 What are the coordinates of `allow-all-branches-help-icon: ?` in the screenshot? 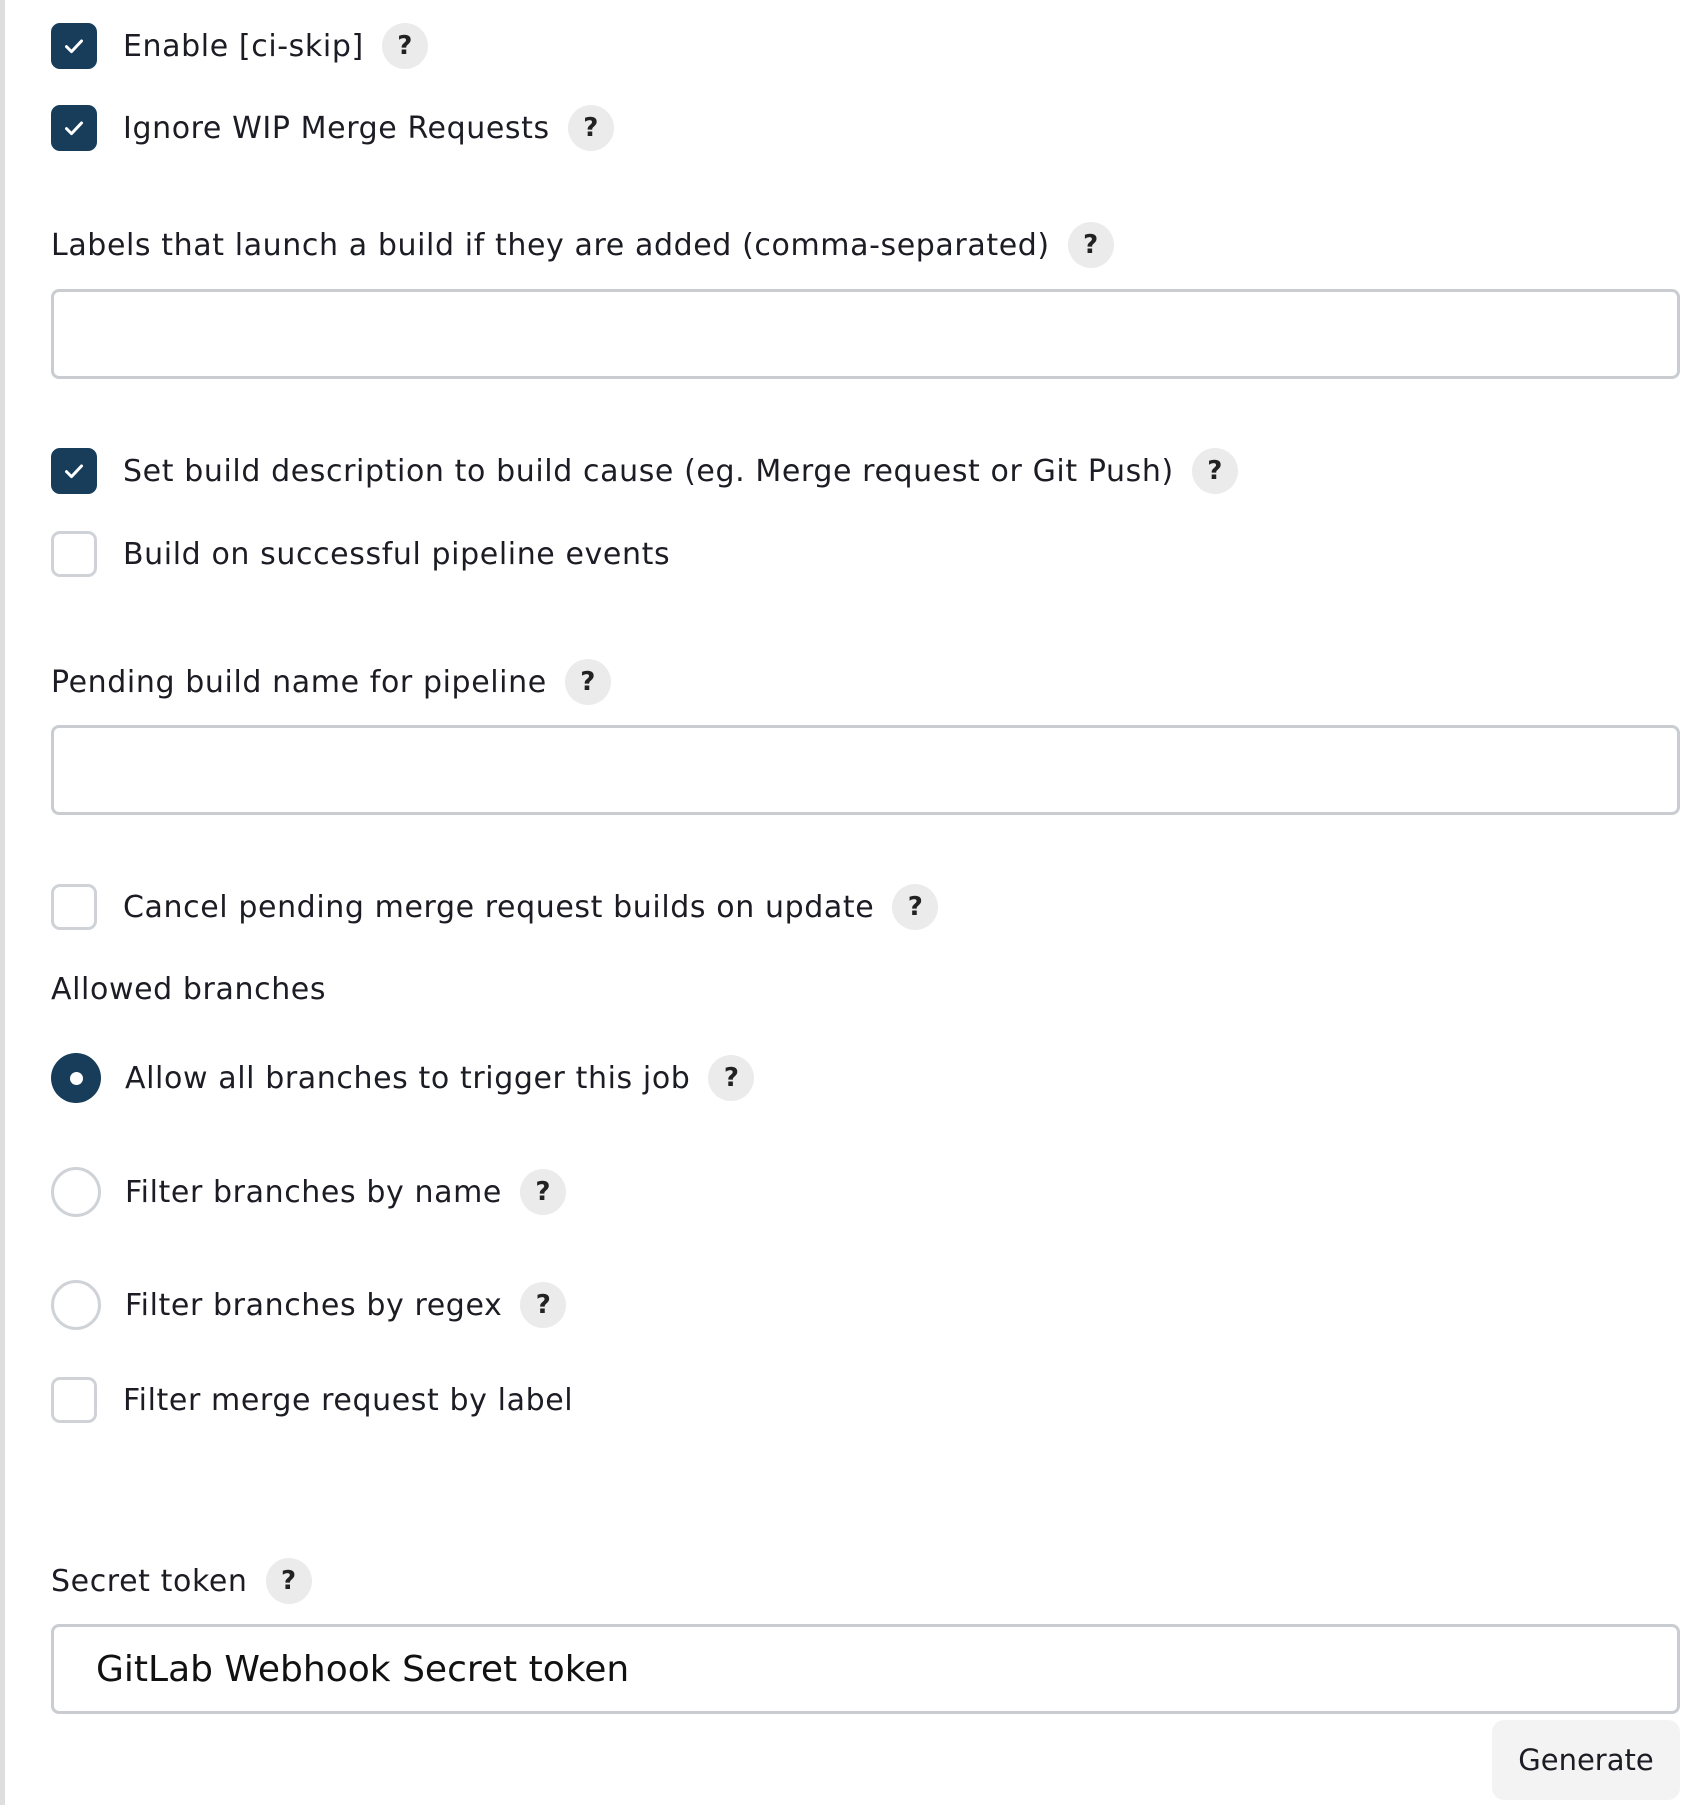 It's located at (731, 1078).